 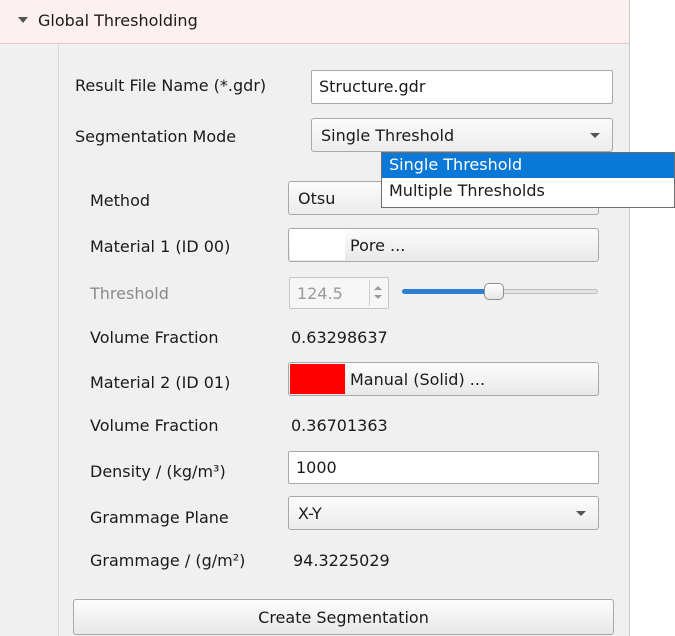 I want to click on threshold-spinbox: 124.5, so click(x=339, y=293).